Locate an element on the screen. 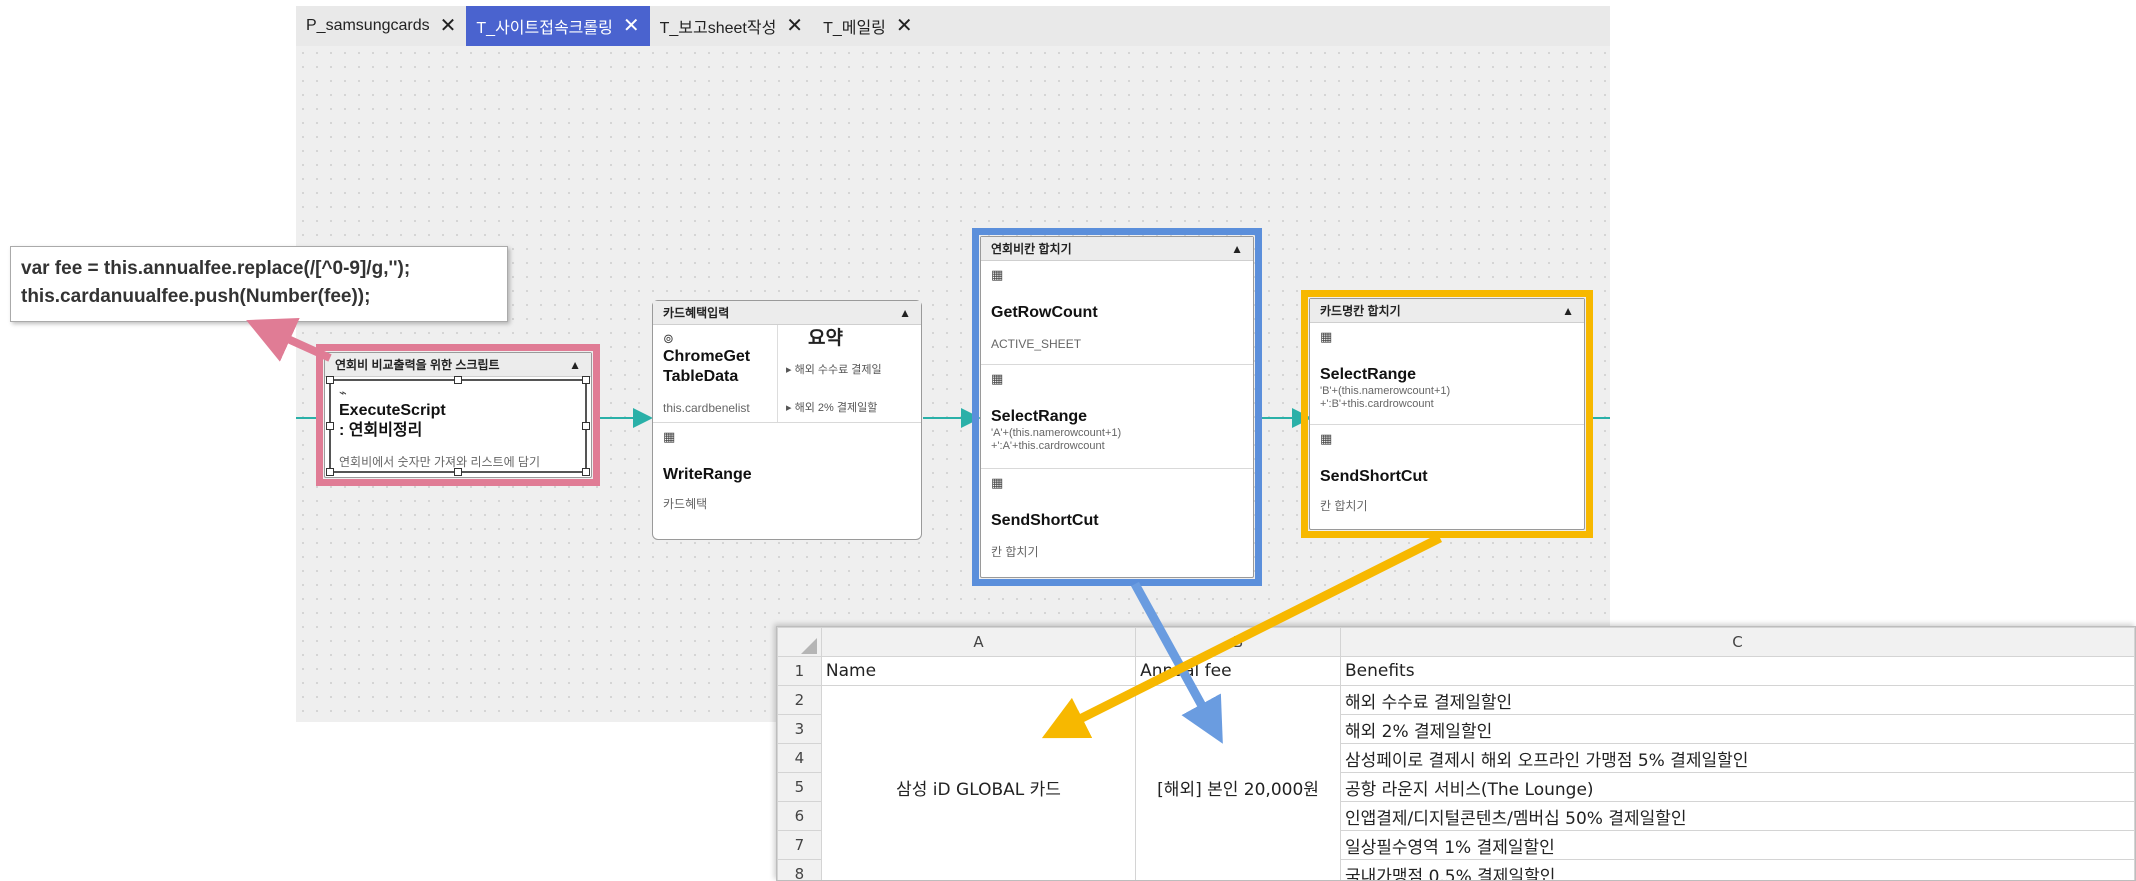 Image resolution: width=2136 pixels, height=881 pixels. script-icon: ⌁ is located at coordinates (343, 392).